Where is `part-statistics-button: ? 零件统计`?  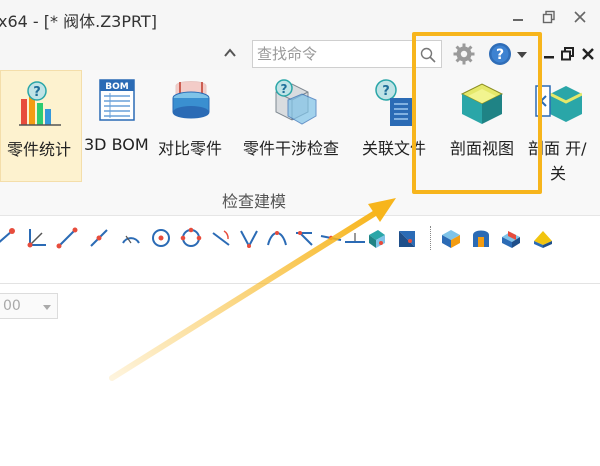 part-statistics-button: ? 零件统计 is located at coordinates (41, 126).